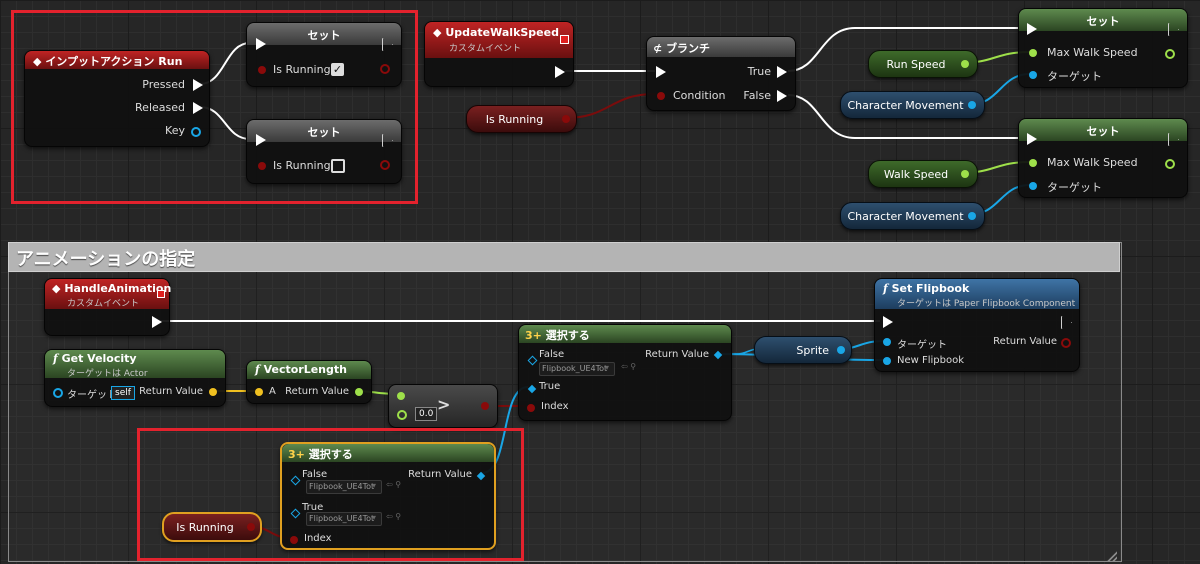  I want to click on set-max-walk-speed-node-top: セット Max Walk Speed ターゲット, so click(1103, 48).